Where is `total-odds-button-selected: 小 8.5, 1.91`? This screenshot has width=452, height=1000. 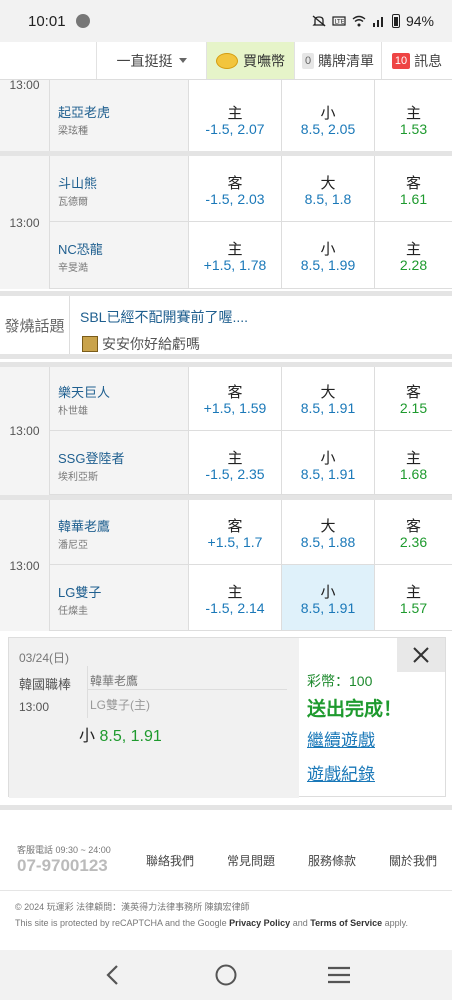
total-odds-button-selected: 小 8.5, 1.91 is located at coordinates (328, 598).